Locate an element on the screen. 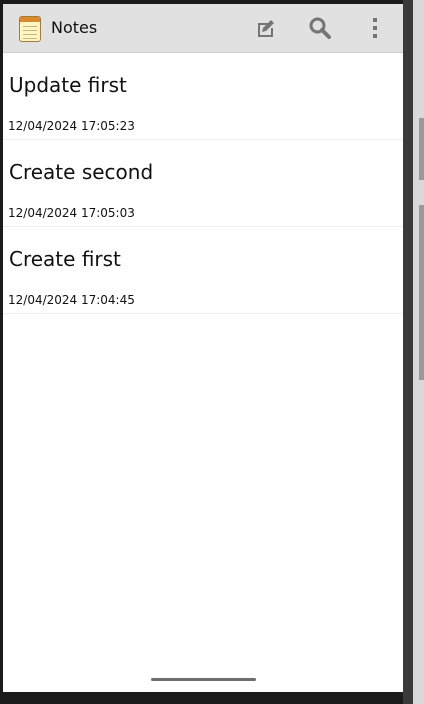 This screenshot has height=704, width=424. note-title: Create second is located at coordinates (81, 172).